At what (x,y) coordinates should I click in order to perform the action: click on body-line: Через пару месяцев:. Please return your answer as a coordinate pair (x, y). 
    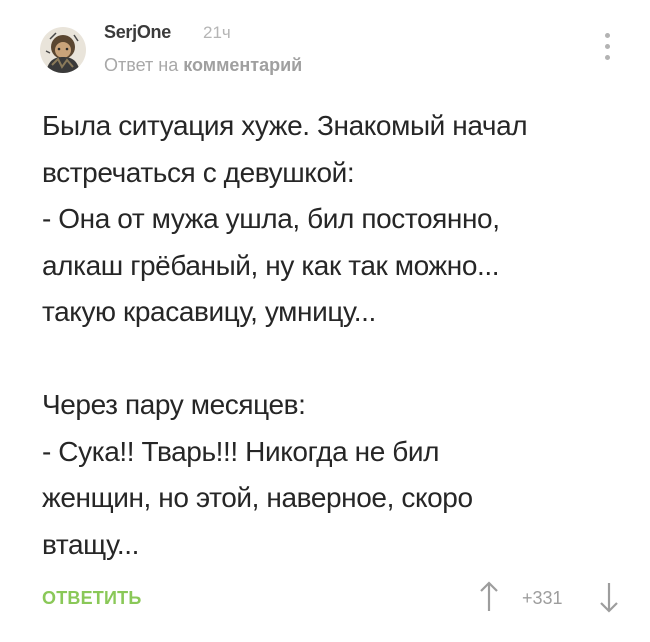
    Looking at the image, I should click on (174, 404).